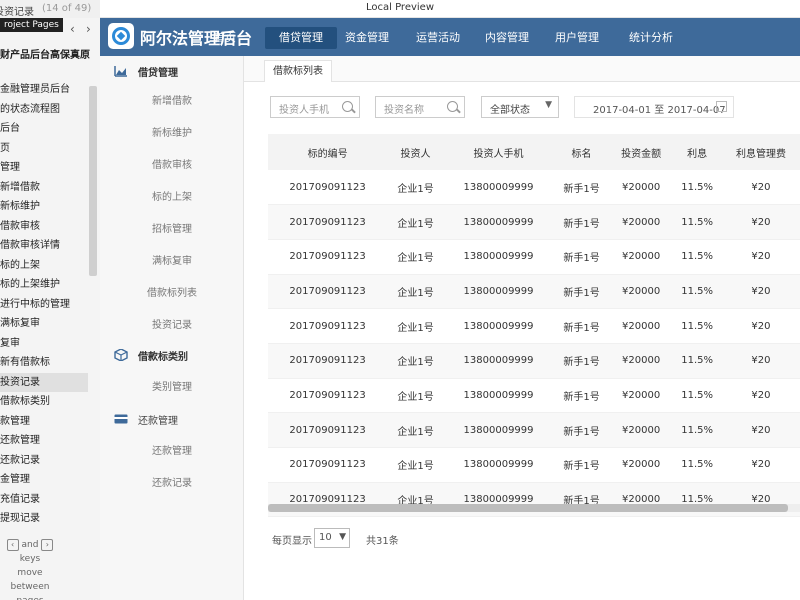 The width and height of the screenshot is (800, 600). I want to click on nav-item: 资金管理, so click(367, 38).